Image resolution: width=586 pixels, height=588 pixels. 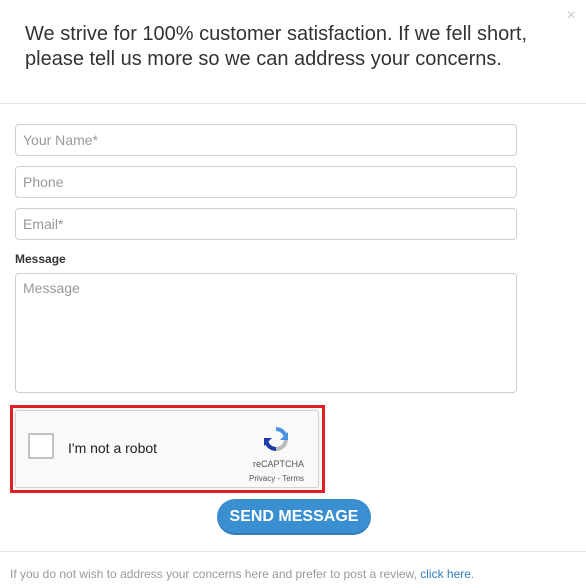 What do you see at coordinates (276, 478) in the screenshot?
I see `recaptcha-links: Privacy - Terms` at bounding box center [276, 478].